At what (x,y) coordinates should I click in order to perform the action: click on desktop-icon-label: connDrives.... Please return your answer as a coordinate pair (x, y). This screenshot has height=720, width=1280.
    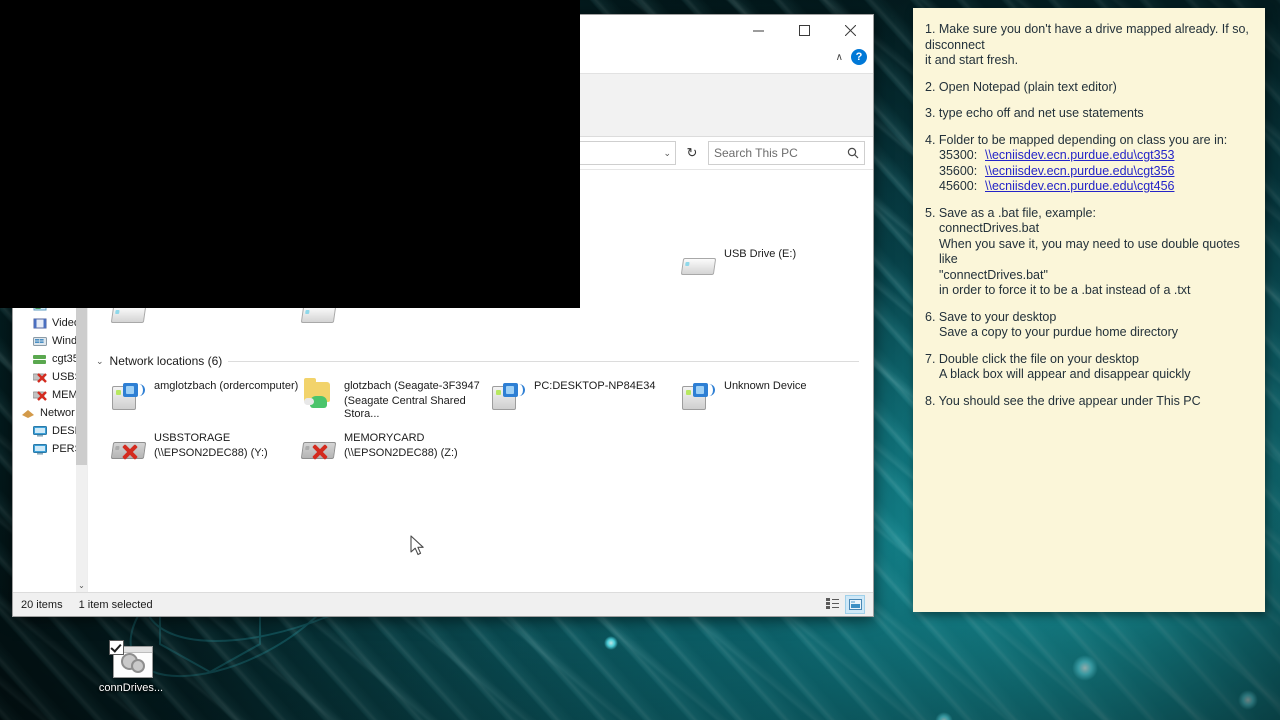
    Looking at the image, I should click on (131, 688).